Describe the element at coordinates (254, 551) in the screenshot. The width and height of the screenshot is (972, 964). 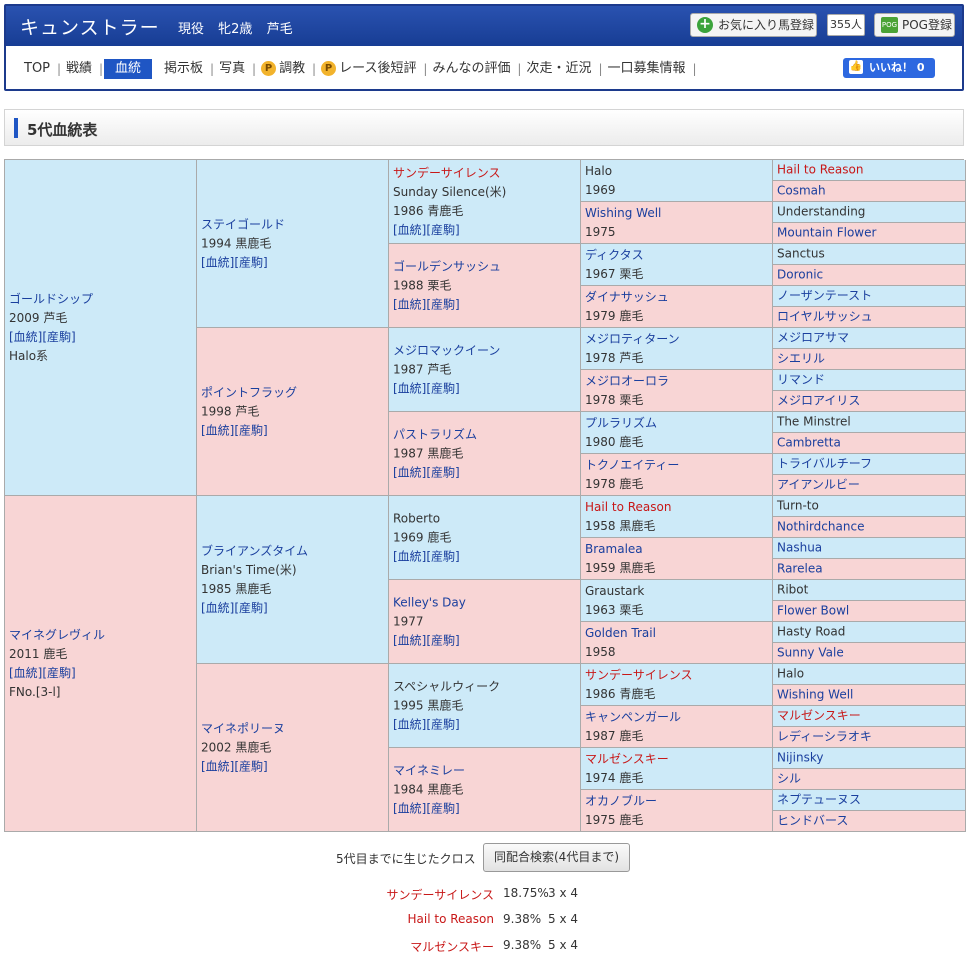
I see `horse-name-link: ブライアンズタイム` at that location.